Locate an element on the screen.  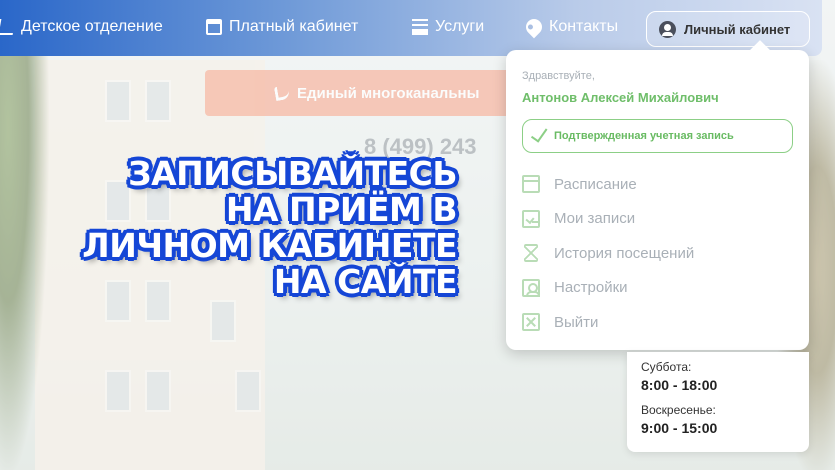
phone-banner: Единый многоканальны is located at coordinates (370, 93).